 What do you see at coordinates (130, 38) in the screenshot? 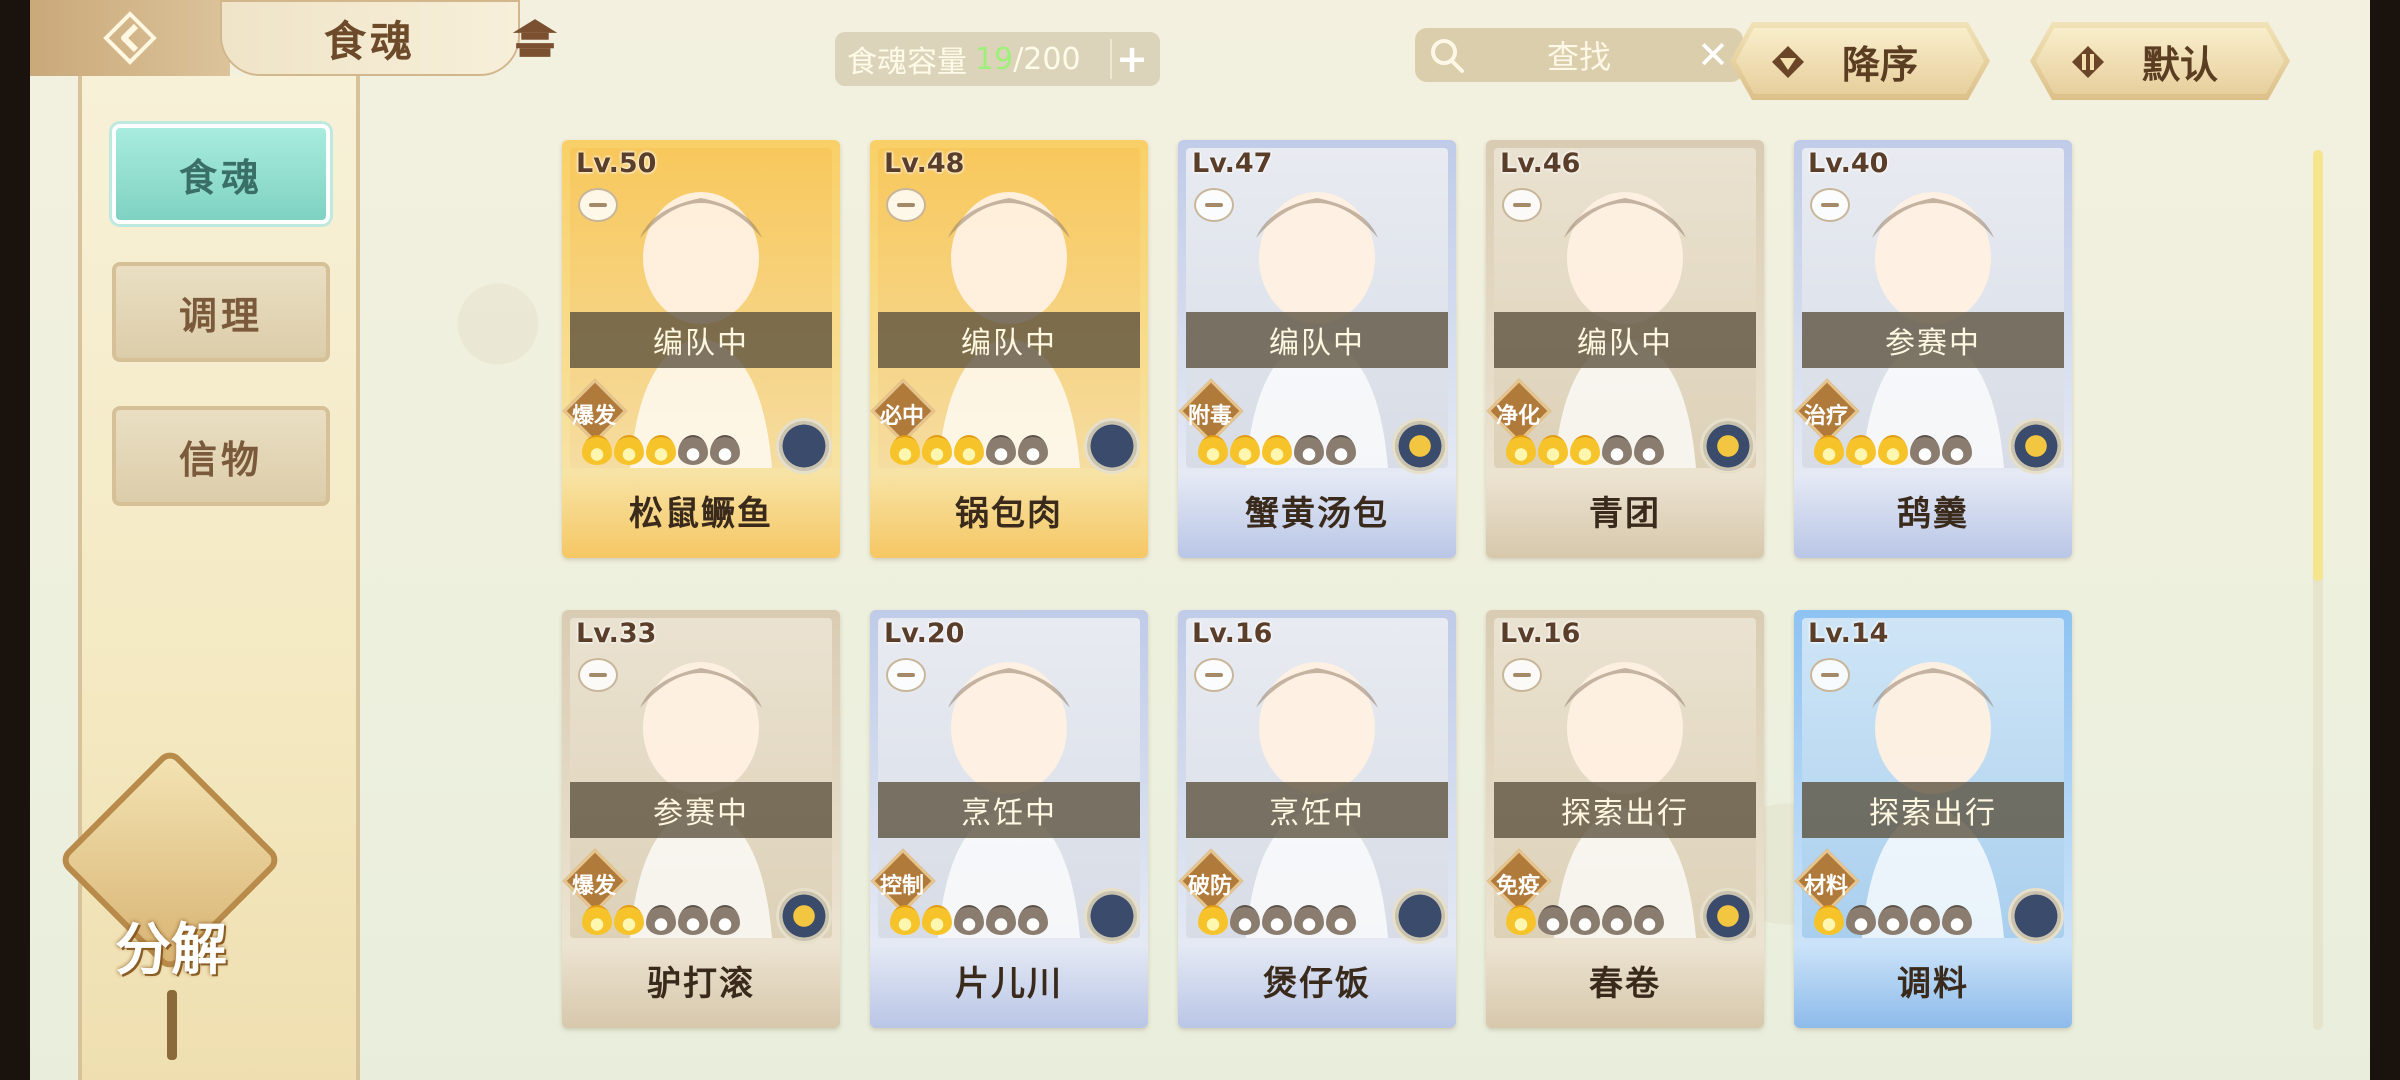
I see `back-button` at bounding box center [130, 38].